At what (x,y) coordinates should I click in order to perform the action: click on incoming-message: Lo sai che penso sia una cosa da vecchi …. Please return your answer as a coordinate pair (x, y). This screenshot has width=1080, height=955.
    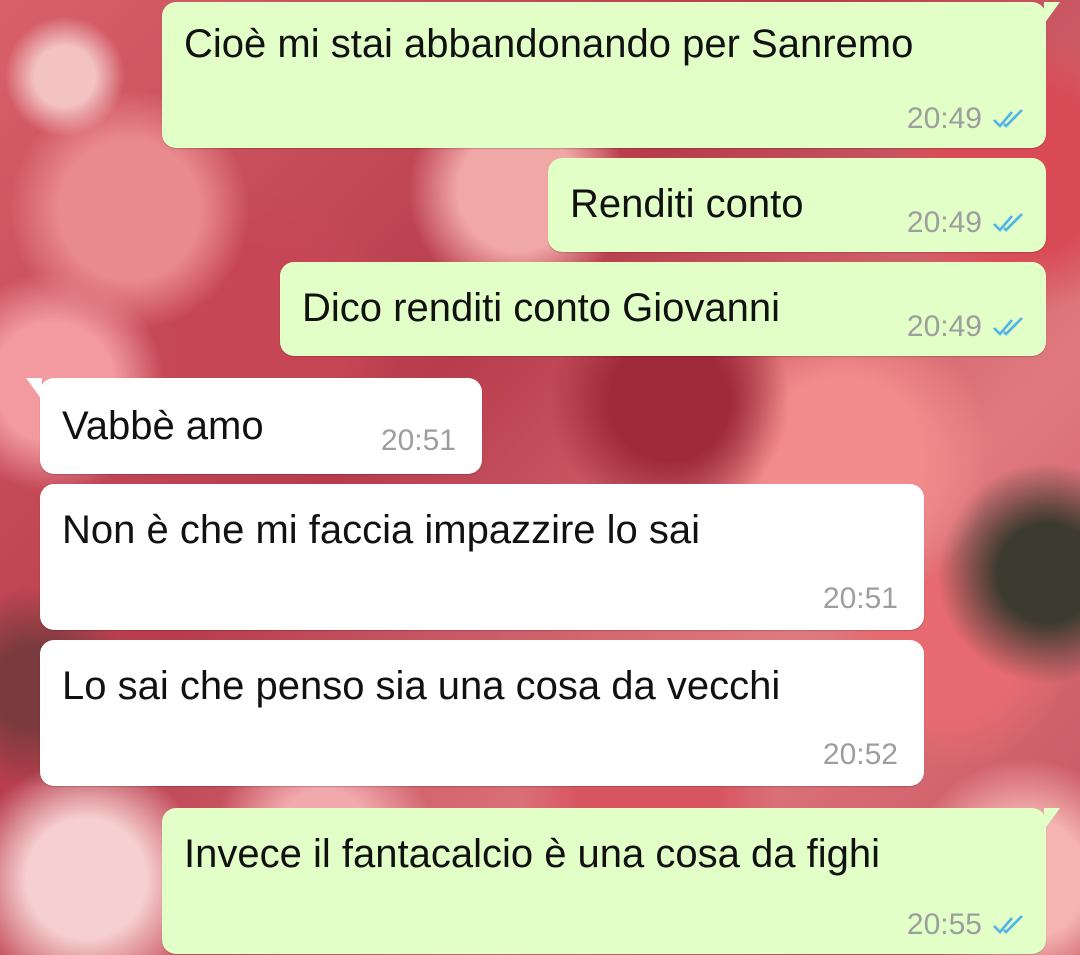
    Looking at the image, I should click on (482, 713).